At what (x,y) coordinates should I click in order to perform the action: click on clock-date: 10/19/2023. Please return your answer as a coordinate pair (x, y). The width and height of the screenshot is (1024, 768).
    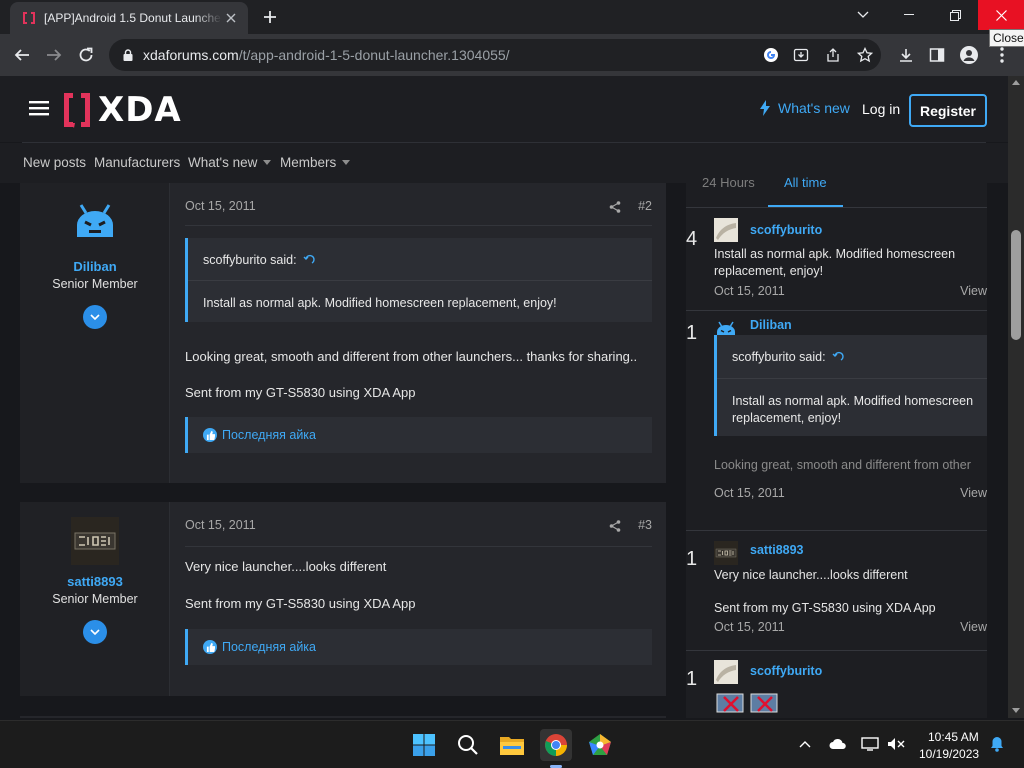
    Looking at the image, I should click on (949, 754).